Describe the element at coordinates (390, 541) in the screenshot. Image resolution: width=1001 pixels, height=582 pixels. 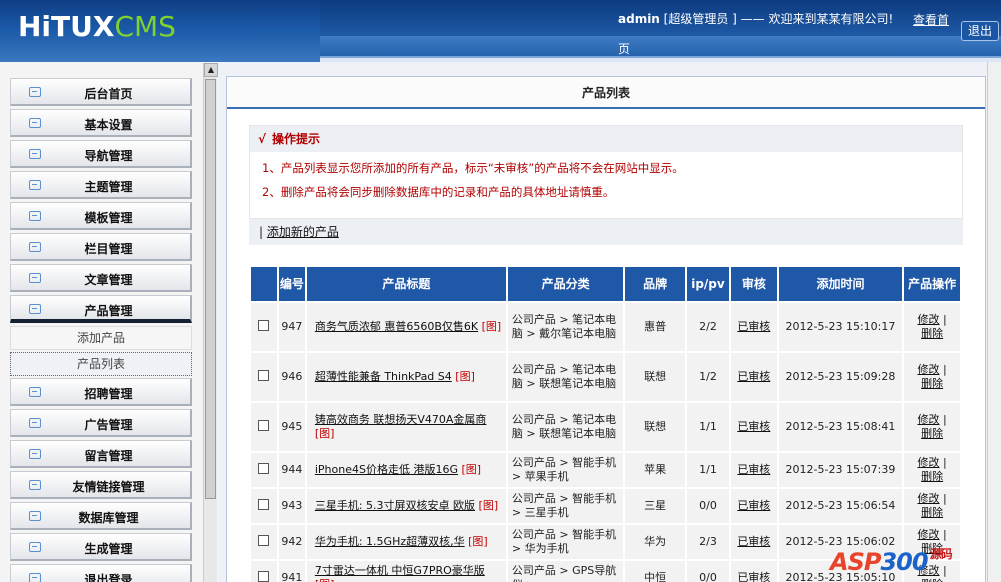
I see `product-title-link: 华为手机: 1.5GHz超薄双核,华` at that location.